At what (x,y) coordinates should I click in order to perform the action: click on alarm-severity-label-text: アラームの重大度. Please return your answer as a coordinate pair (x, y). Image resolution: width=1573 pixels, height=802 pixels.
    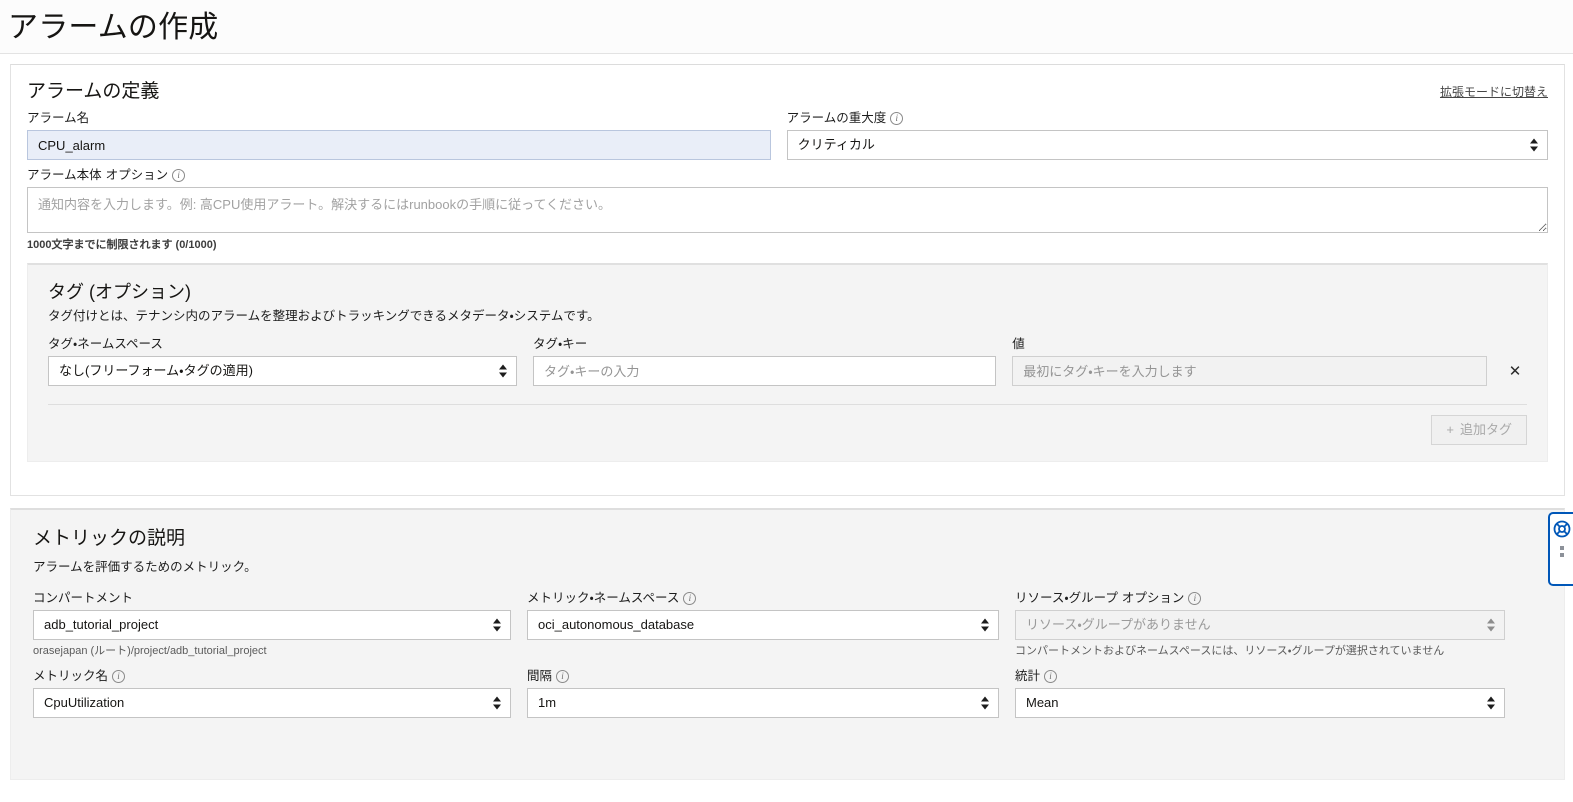
    Looking at the image, I should click on (836, 118).